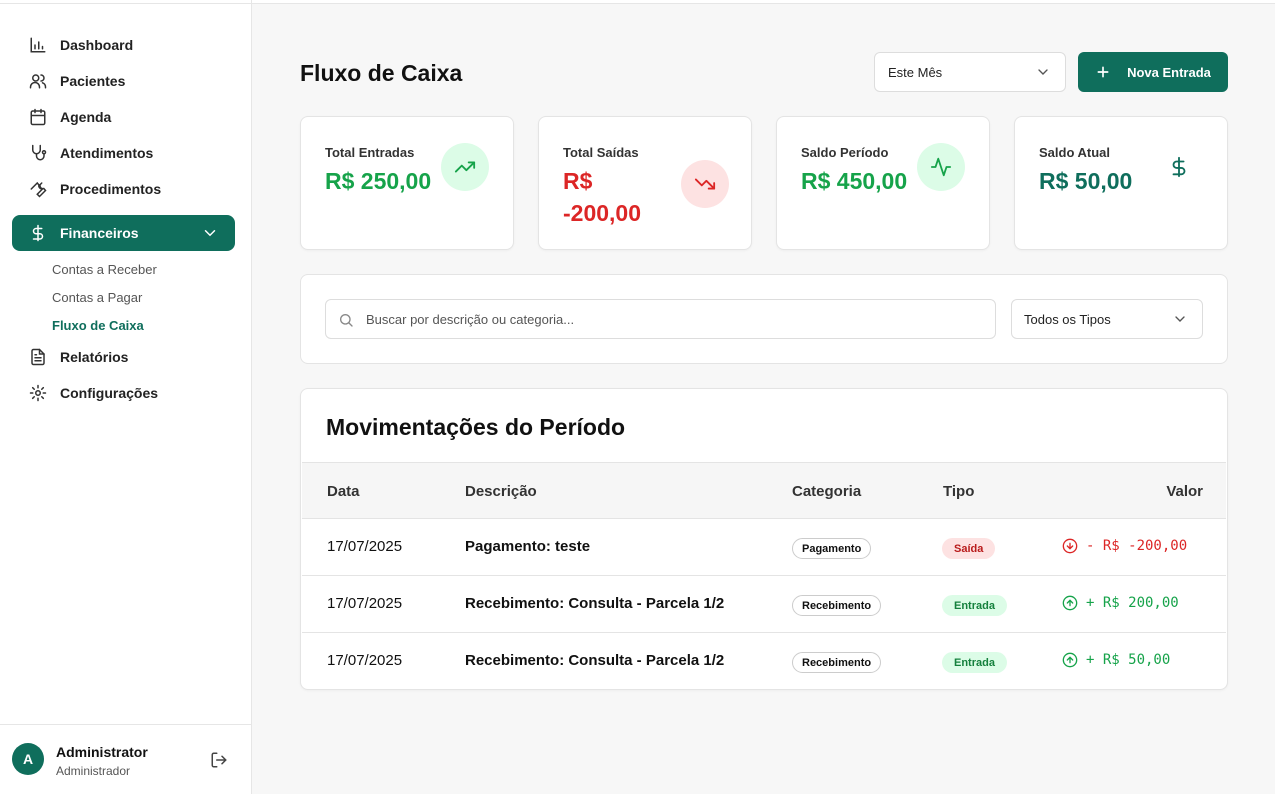  Describe the element at coordinates (38, 189) in the screenshot. I see `wrench-icon` at that location.